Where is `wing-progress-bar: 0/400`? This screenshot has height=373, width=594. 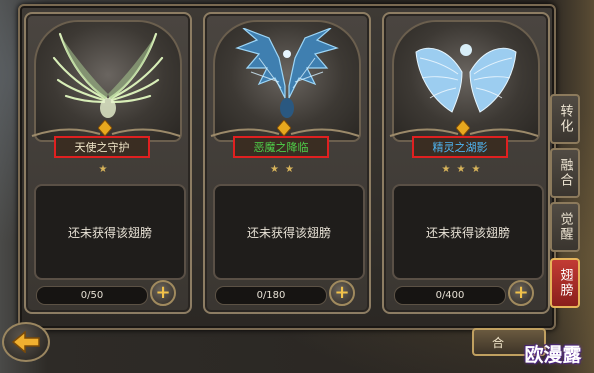
wing-progress-bar: 0/400 is located at coordinates (450, 295).